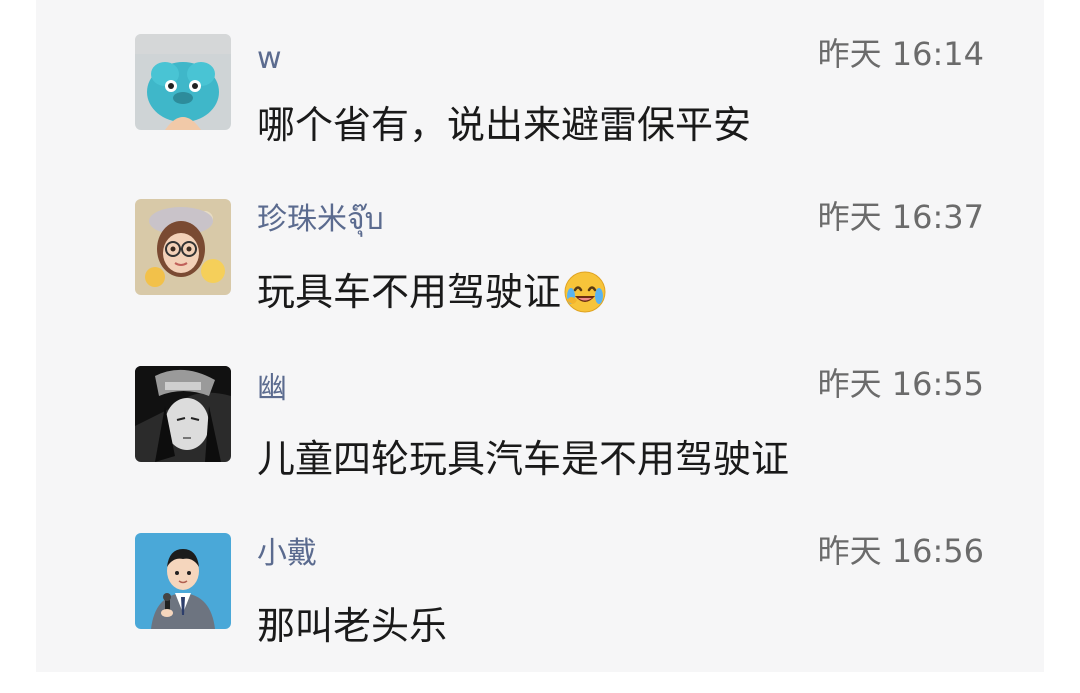 This screenshot has width=1080, height=693. What do you see at coordinates (900, 551) in the screenshot?
I see `comment-timestamp: 昨天 16:56` at bounding box center [900, 551].